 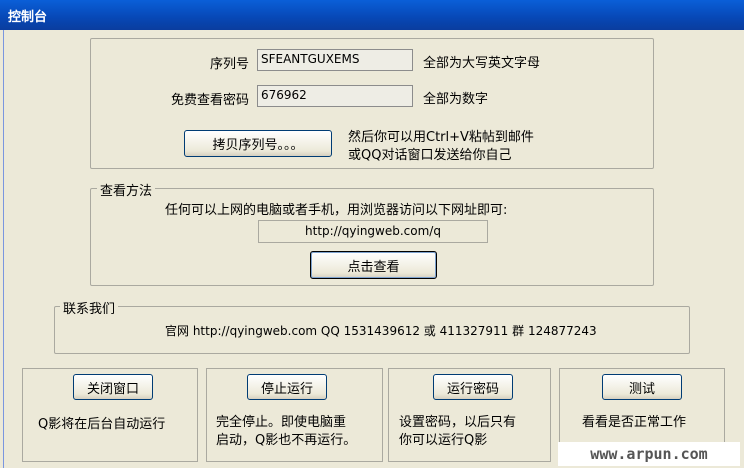 What do you see at coordinates (642, 387) in the screenshot?
I see `test-button: 测试` at bounding box center [642, 387].